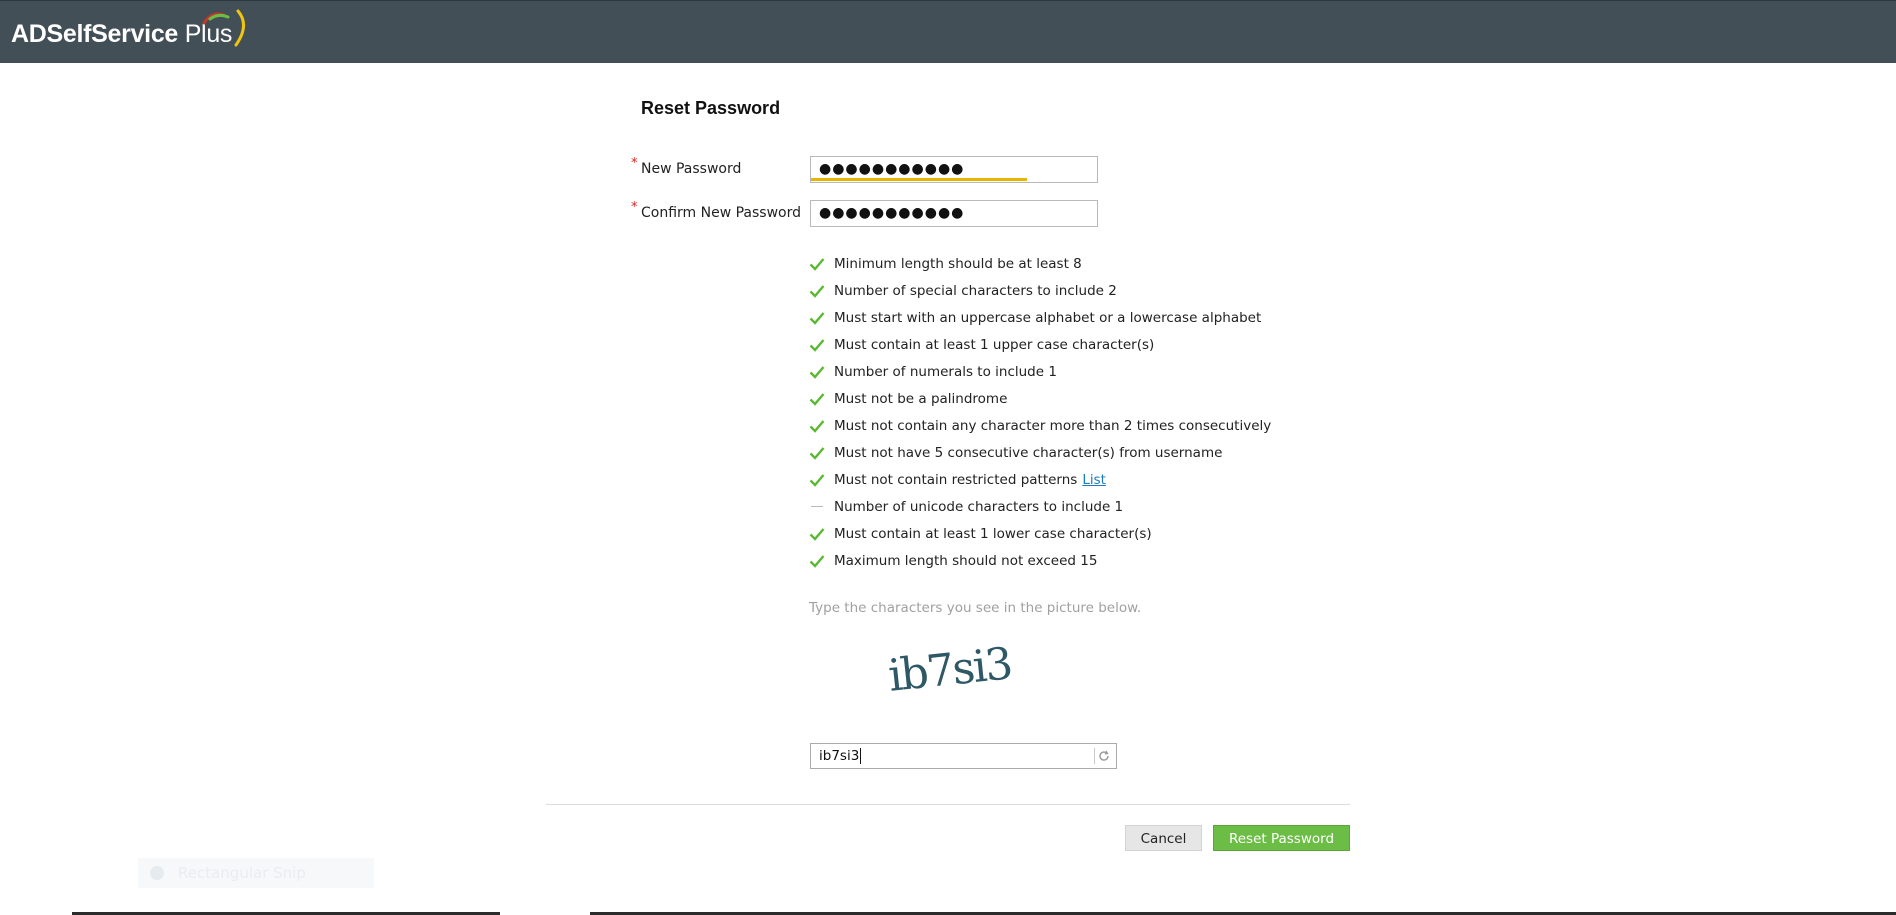 This screenshot has height=915, width=1896. I want to click on logo-text: ADSelfService, so click(95, 34).